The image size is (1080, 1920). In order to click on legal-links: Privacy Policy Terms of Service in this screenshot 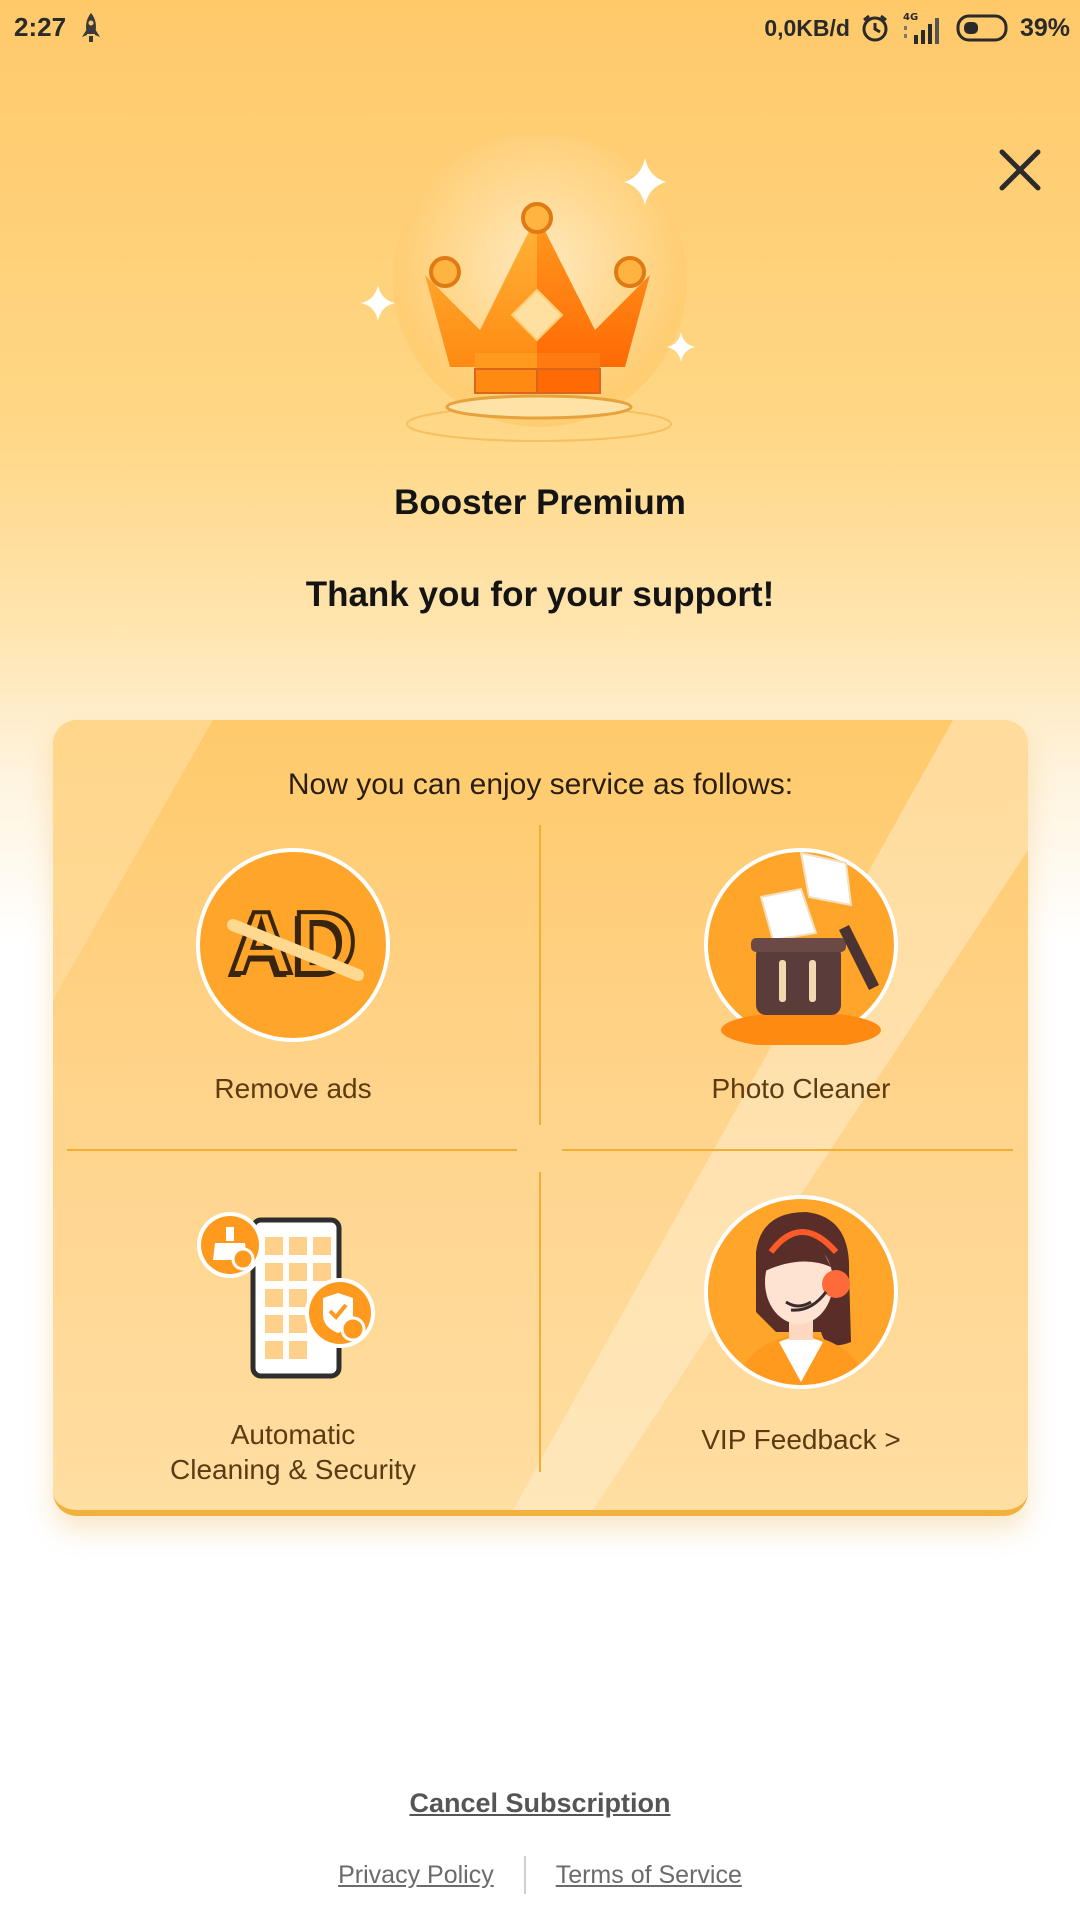, I will do `click(540, 1875)`.